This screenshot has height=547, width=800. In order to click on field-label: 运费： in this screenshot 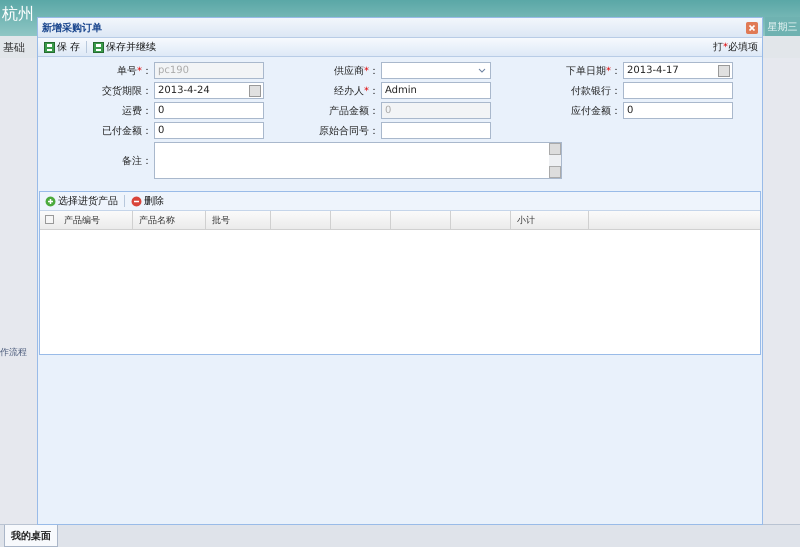, I will do `click(137, 111)`.